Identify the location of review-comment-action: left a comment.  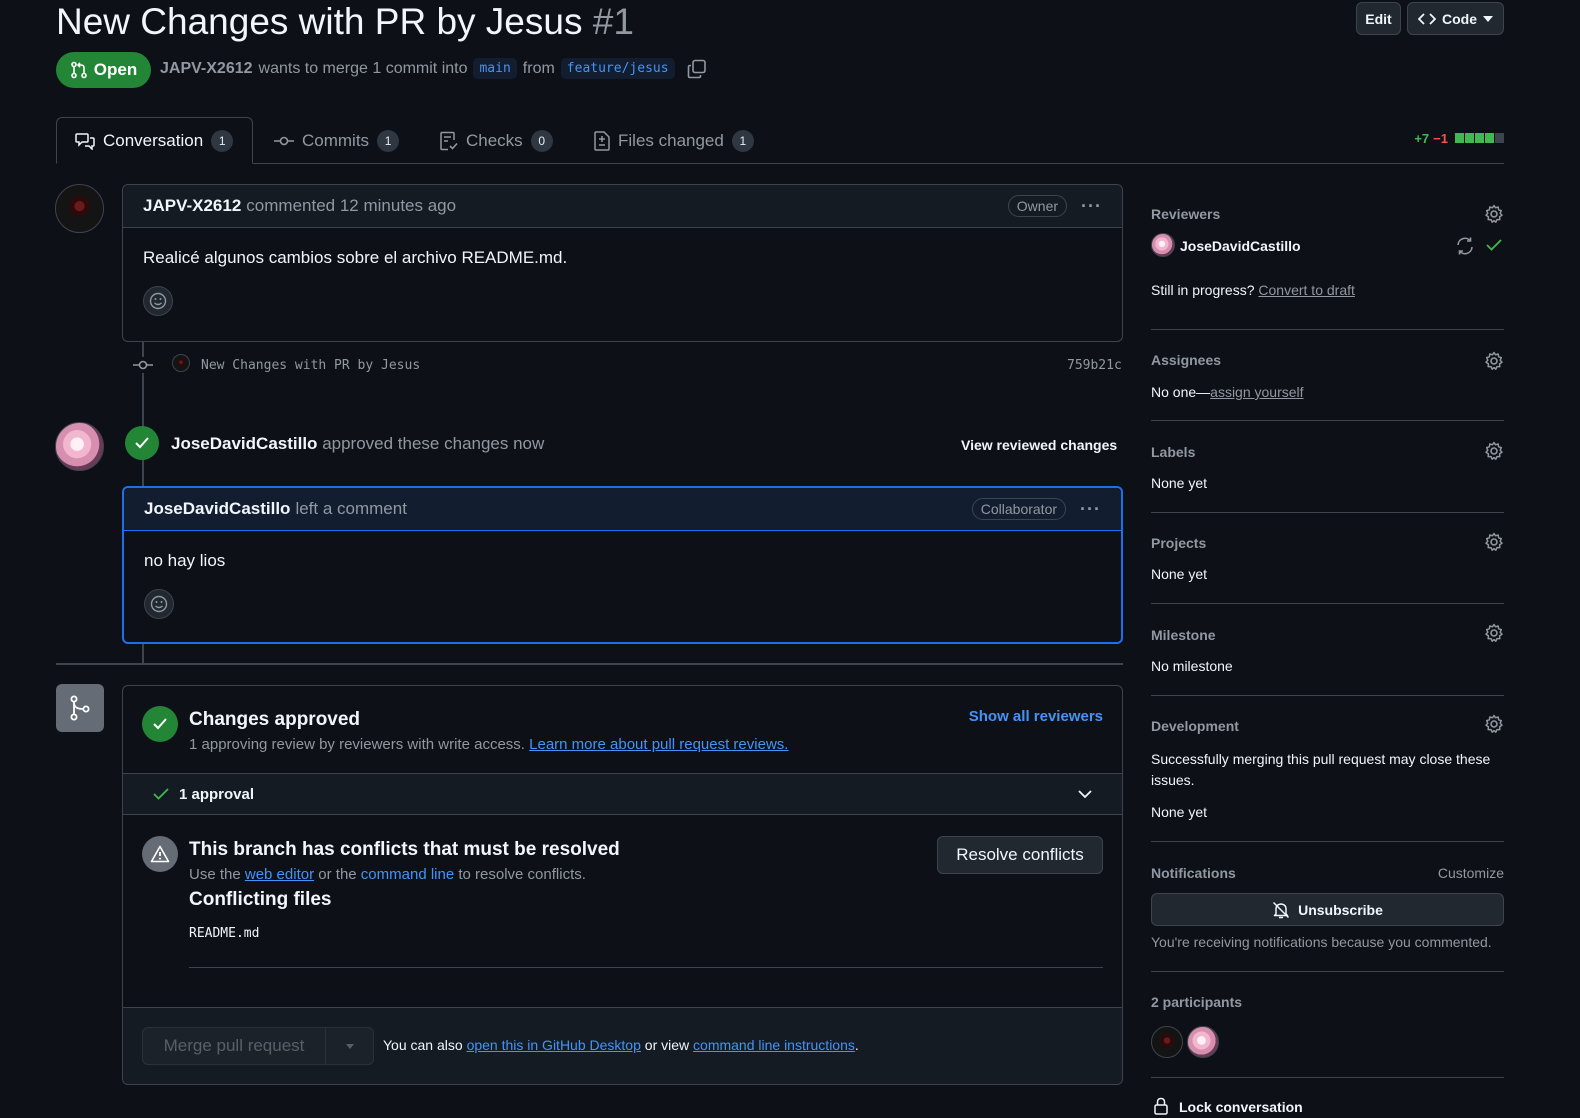
(351, 508).